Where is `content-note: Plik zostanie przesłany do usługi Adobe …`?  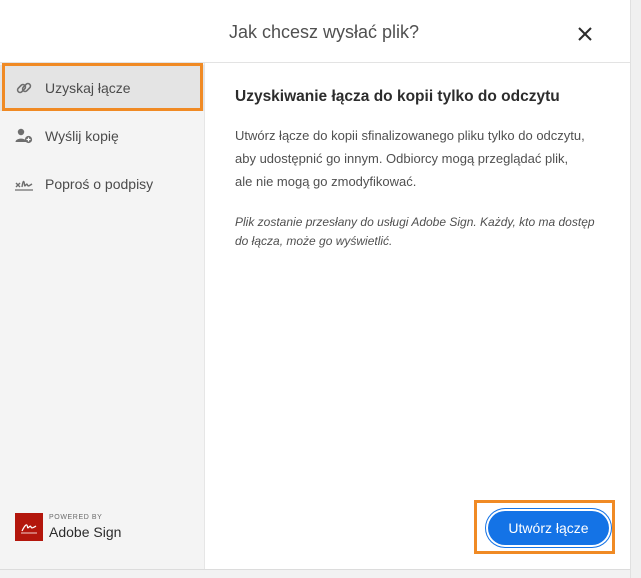
content-note: Plik zostanie przesłany do usługi Adobe … is located at coordinates (415, 231).